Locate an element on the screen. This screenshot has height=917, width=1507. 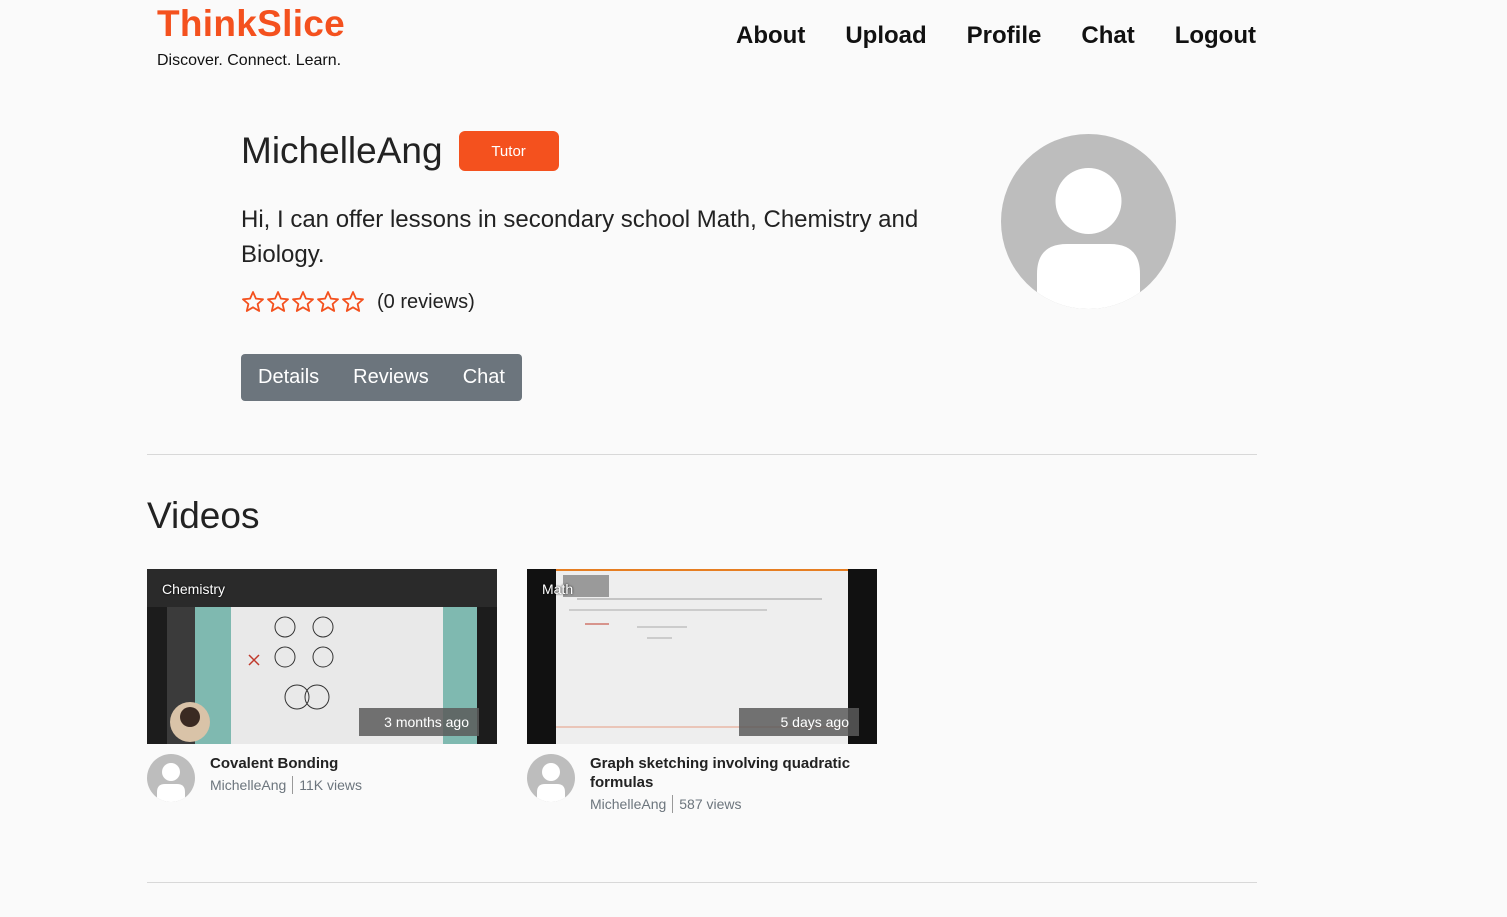
video-meta-text: Covalent Bonding MichelleAng 11K views is located at coordinates (286, 778).